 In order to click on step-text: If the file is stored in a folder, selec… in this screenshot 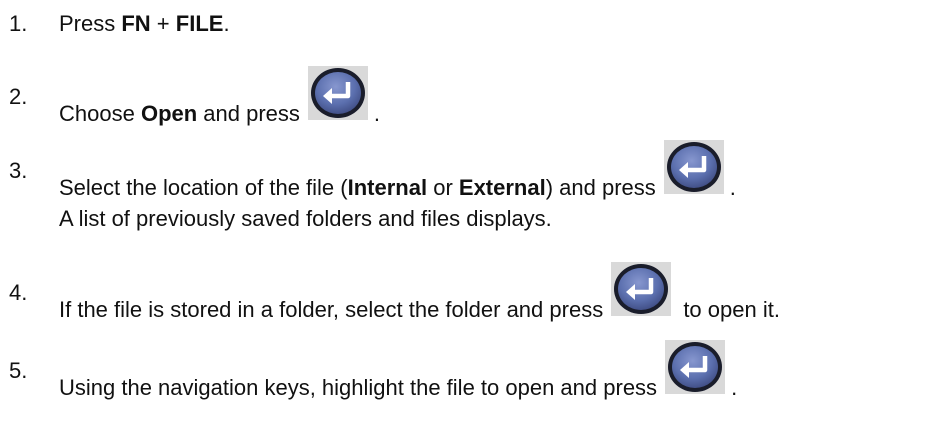, I will do `click(419, 292)`.